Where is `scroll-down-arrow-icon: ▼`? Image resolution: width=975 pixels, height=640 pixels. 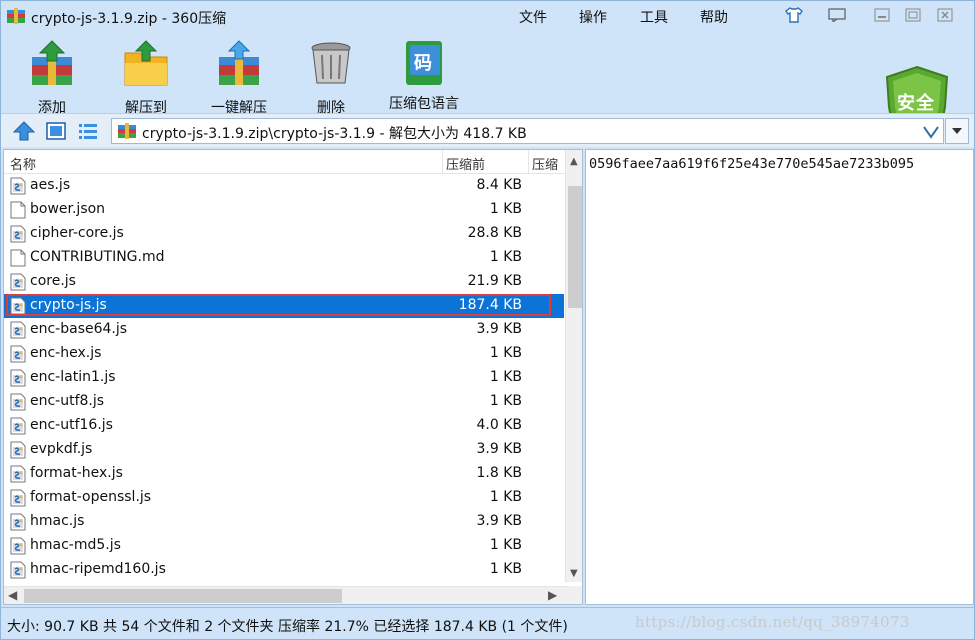
scroll-down-arrow-icon: ▼ is located at coordinates (574, 573).